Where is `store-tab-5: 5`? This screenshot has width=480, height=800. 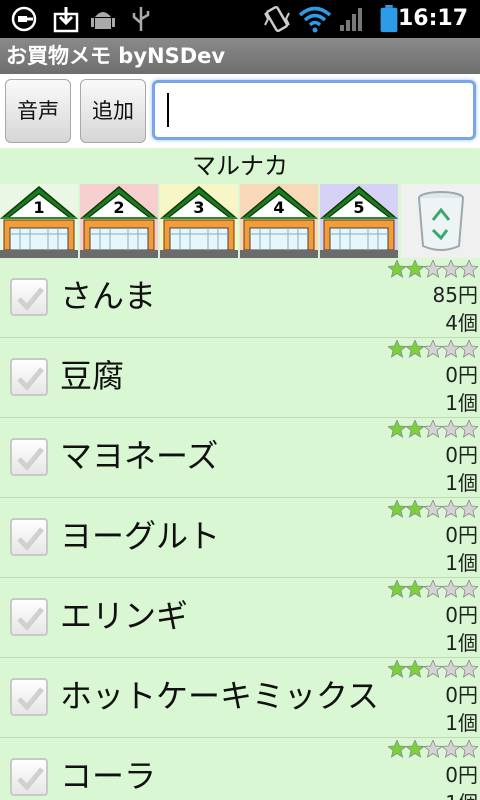 store-tab-5: 5 is located at coordinates (359, 221).